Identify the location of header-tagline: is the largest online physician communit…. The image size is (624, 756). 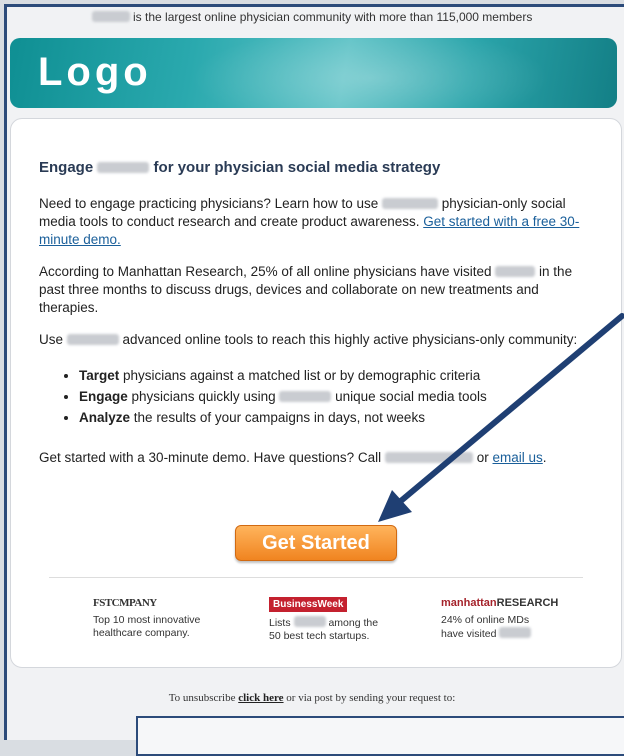
(312, 17).